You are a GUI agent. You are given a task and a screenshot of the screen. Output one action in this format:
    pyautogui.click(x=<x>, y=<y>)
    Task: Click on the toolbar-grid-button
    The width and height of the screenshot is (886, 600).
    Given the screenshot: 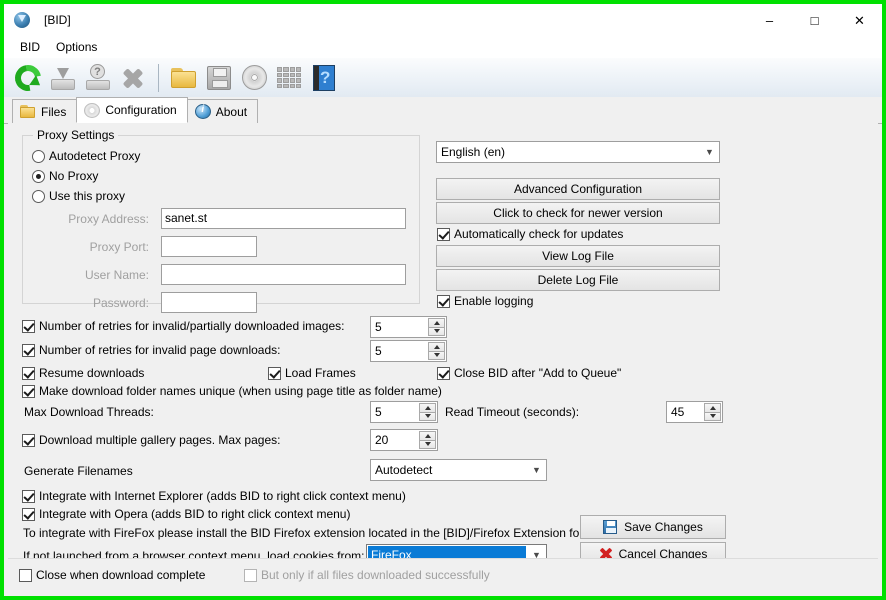 What is the action you would take?
    pyautogui.click(x=289, y=78)
    